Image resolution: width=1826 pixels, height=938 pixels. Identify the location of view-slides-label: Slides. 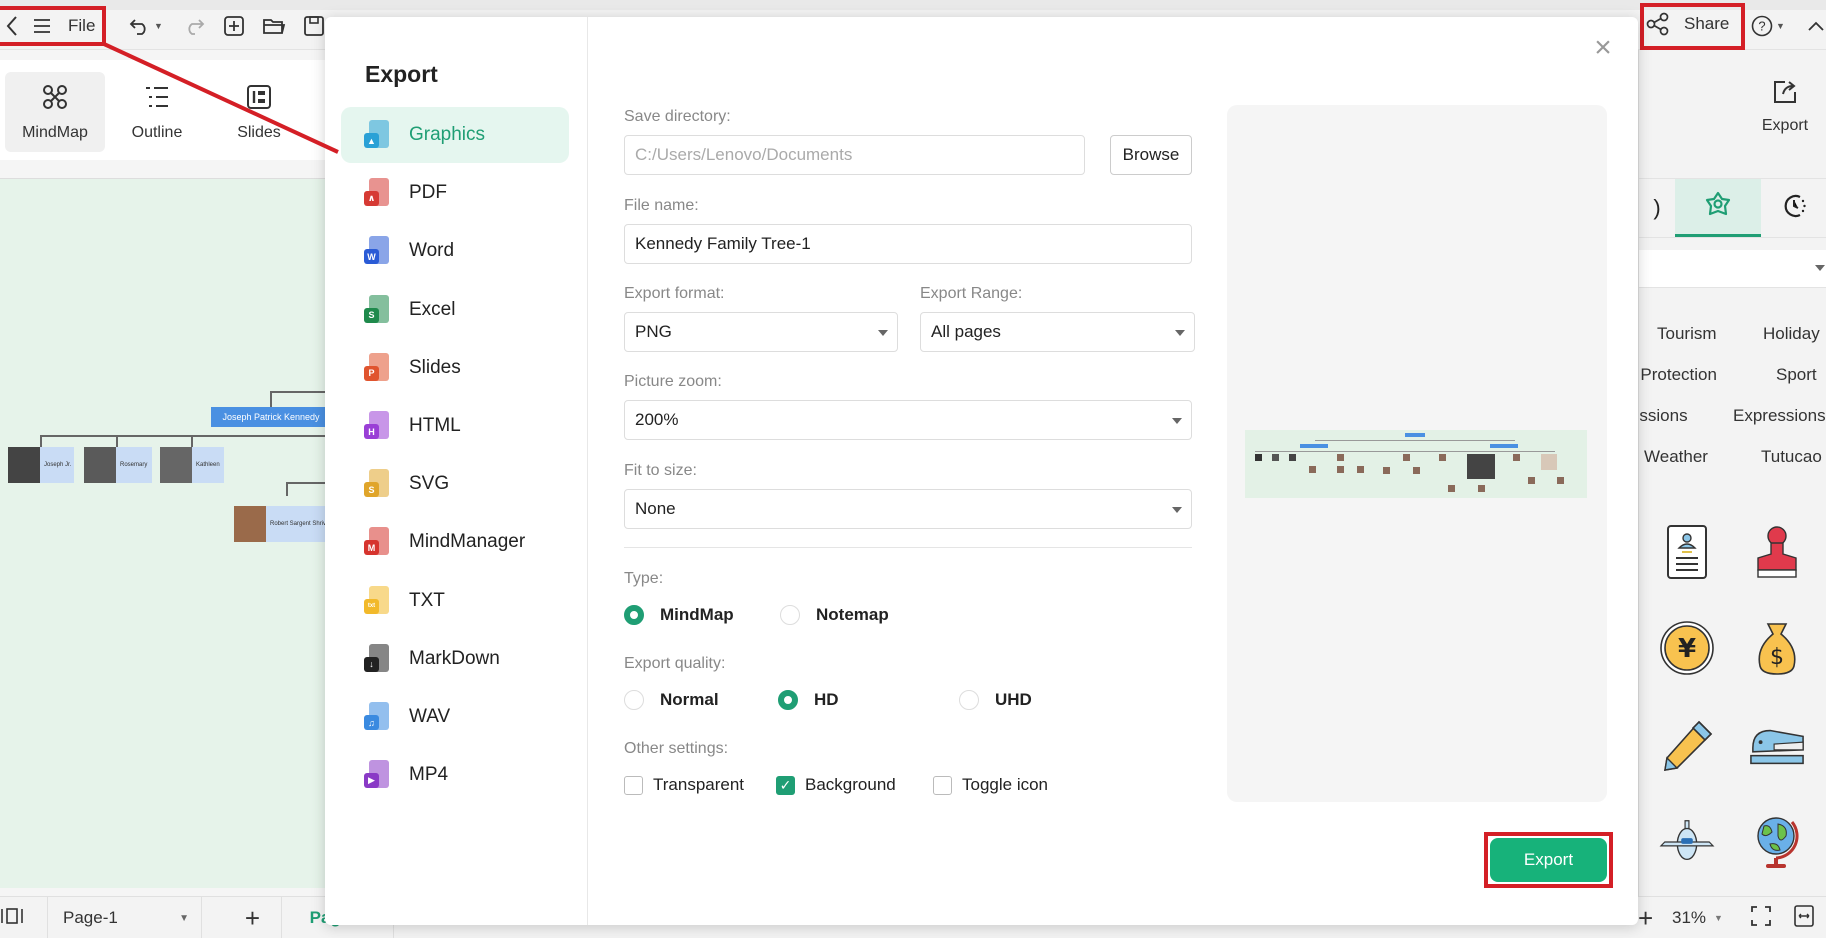
(259, 132).